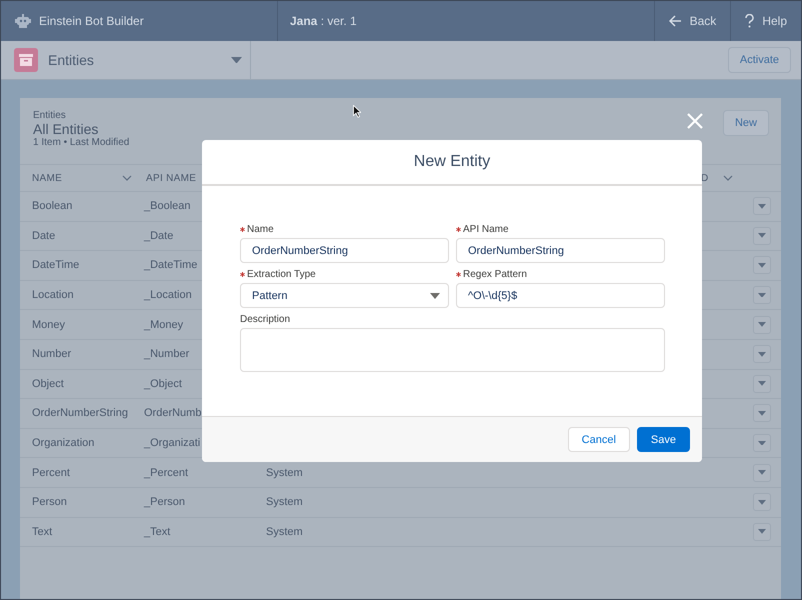  Describe the element at coordinates (71, 60) in the screenshot. I see `object-title: Entities` at that location.